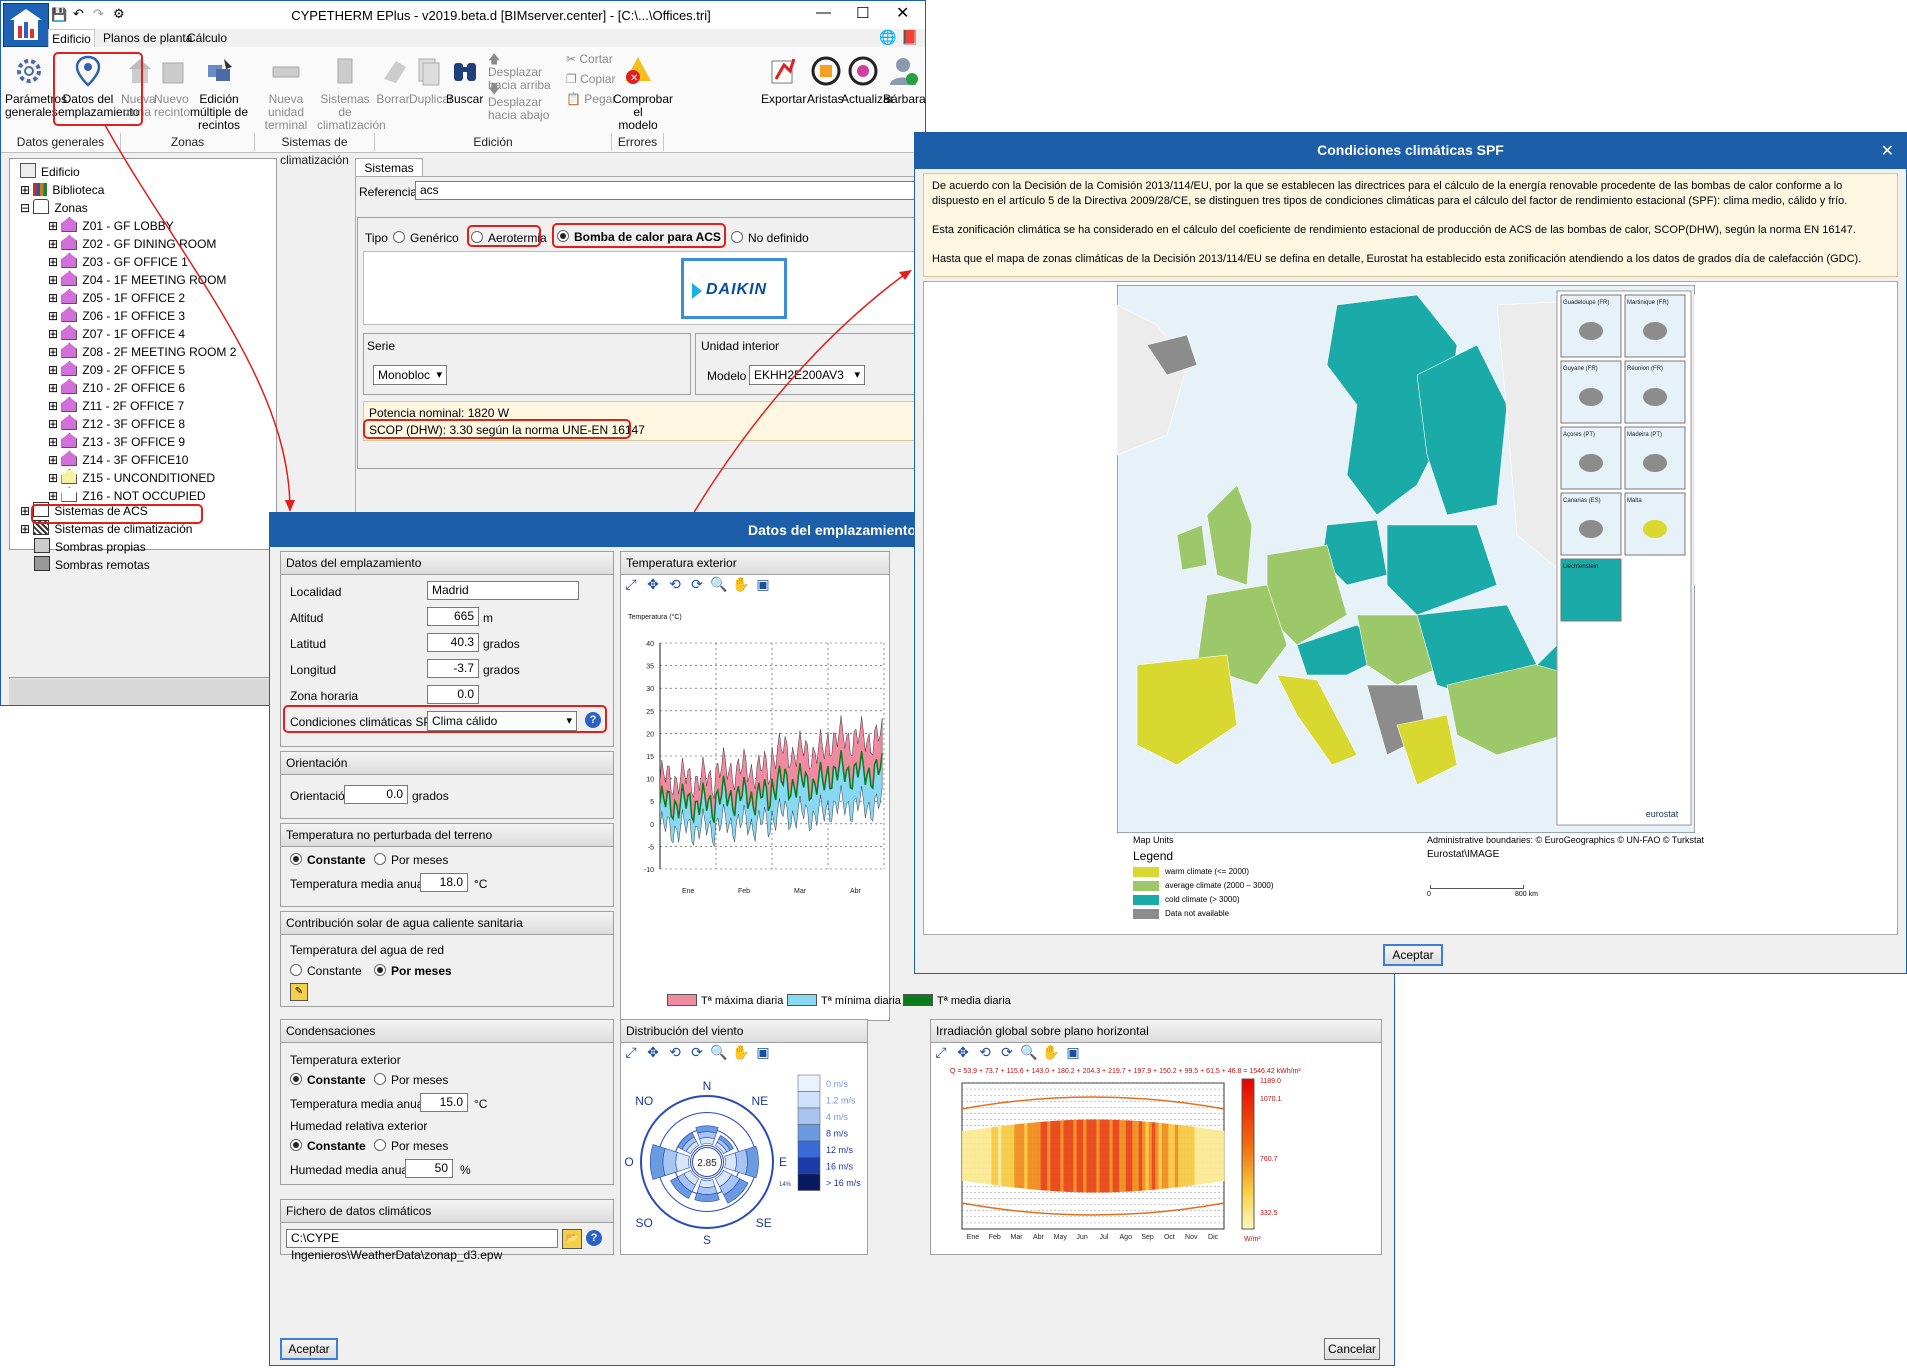  Describe the element at coordinates (652, 825) in the screenshot. I see `y-tick-label: 0` at that location.